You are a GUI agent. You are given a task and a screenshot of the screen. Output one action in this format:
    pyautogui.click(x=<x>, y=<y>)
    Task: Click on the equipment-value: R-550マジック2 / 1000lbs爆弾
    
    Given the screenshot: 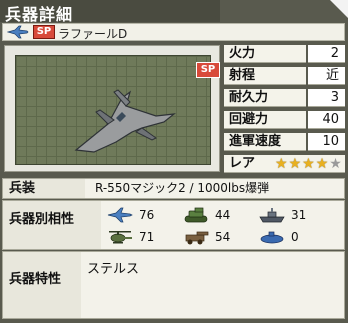 What is the action you would take?
    pyautogui.click(x=182, y=188)
    